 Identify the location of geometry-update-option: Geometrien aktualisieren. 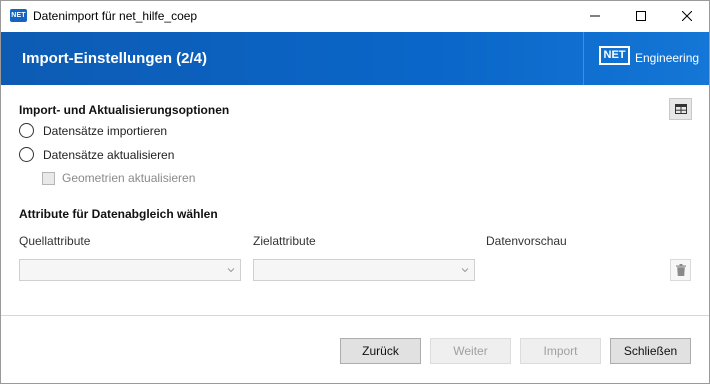
(118, 178).